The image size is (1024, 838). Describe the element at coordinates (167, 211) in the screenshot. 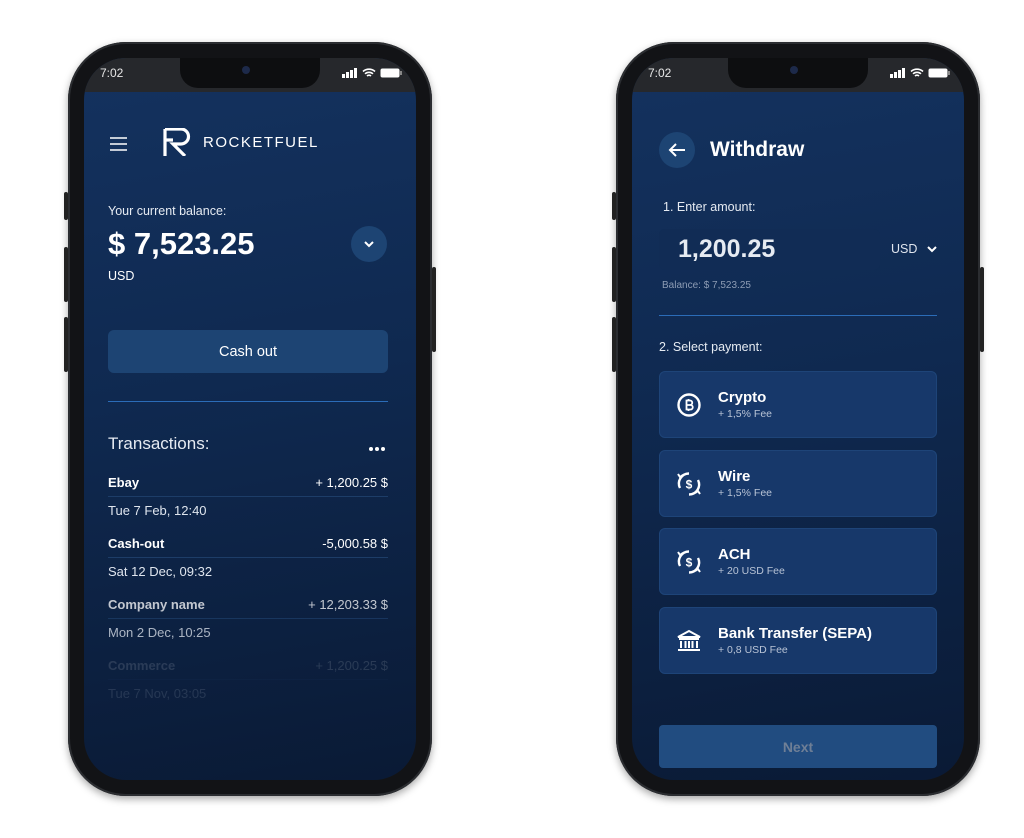

I see `balance-label: Your current balance:` at that location.